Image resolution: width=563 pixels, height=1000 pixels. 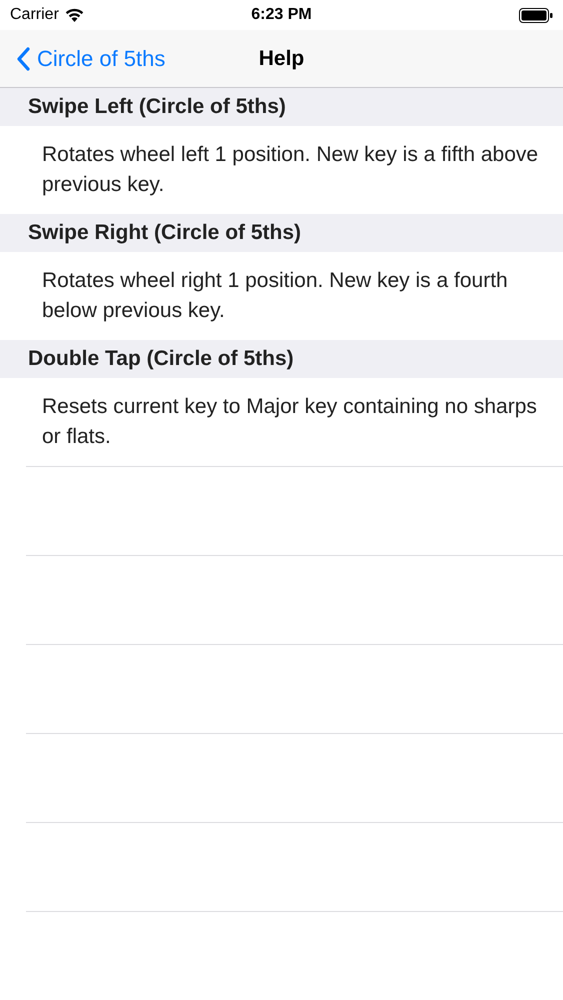 I want to click on help-text: Rotates wheel right 1 position. New key is a fourth below previous key., so click(x=275, y=296).